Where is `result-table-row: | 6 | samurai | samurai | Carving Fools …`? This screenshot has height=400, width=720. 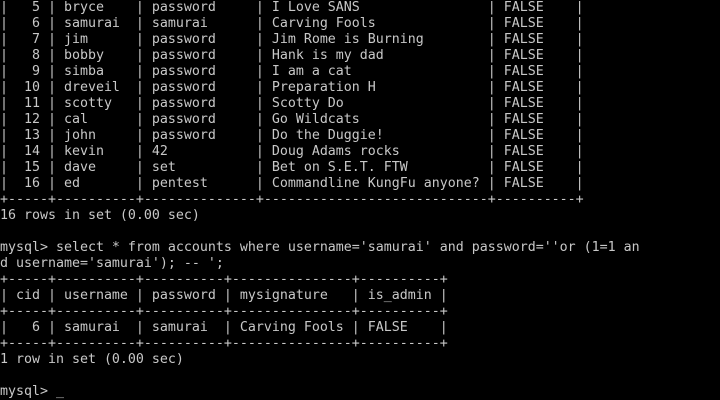
result-table-row: | 6 | samurai | samurai | Carving Fools … is located at coordinates (224, 327).